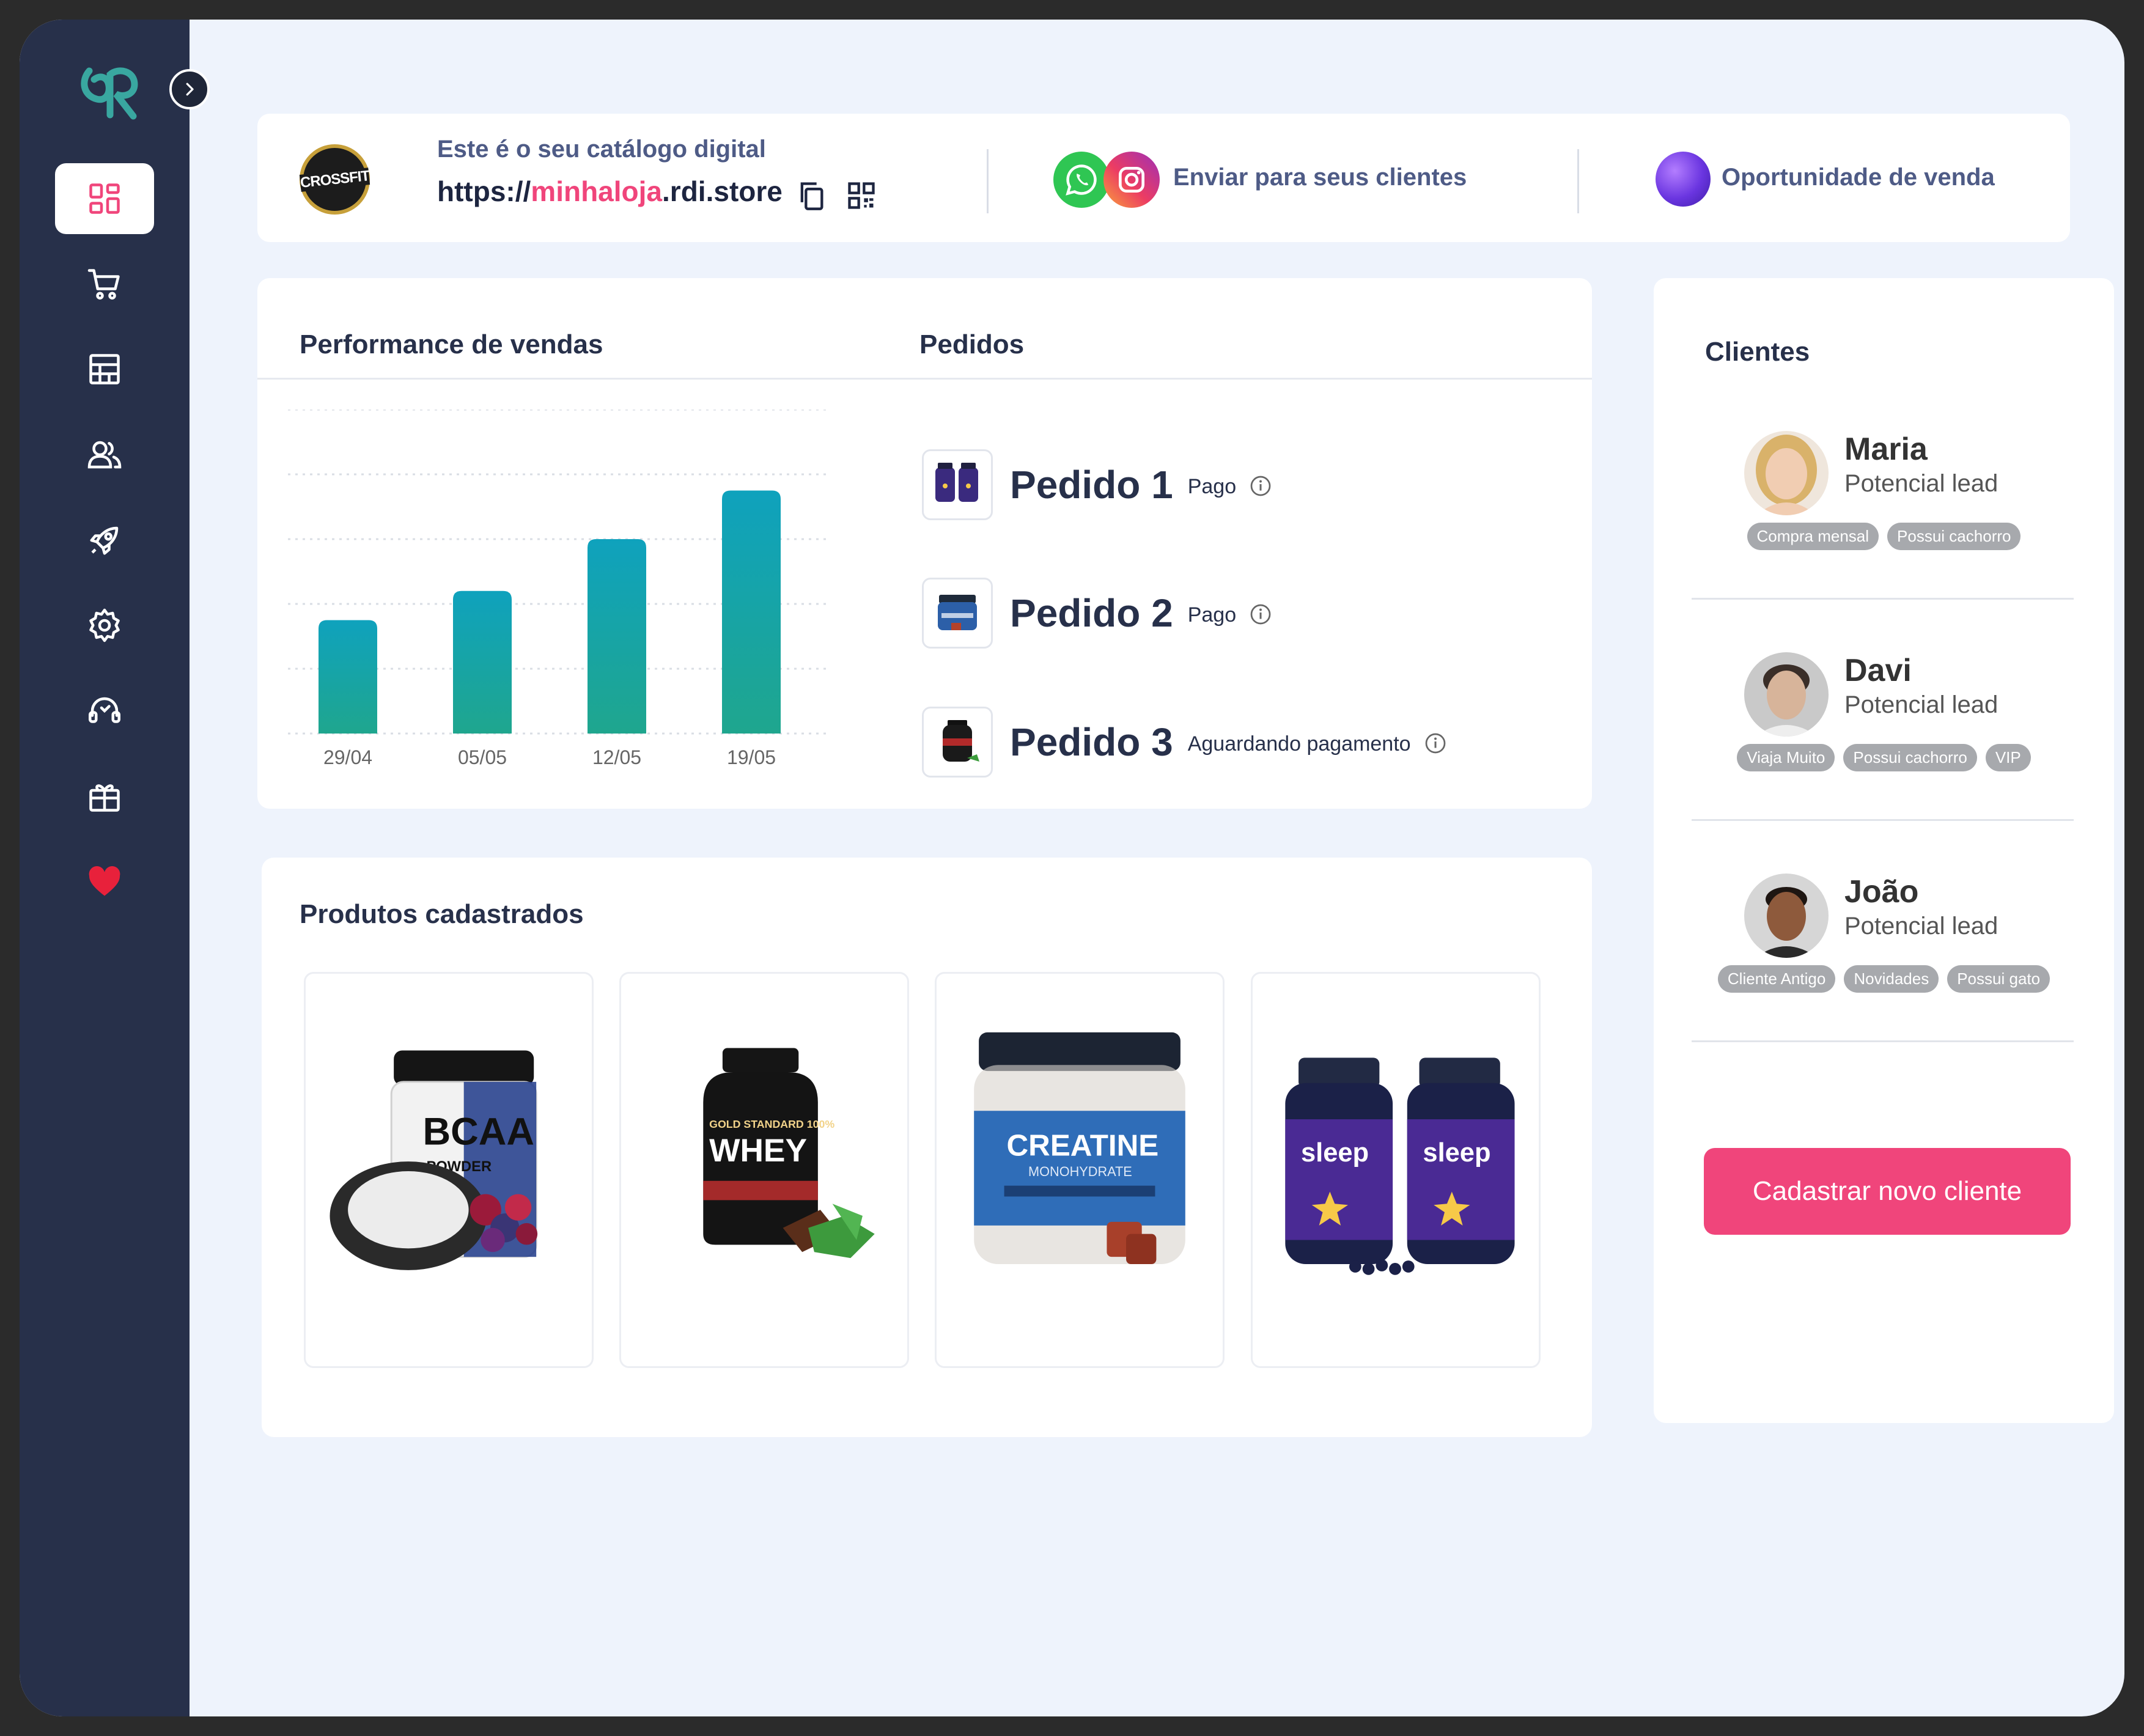  I want to click on gift-icon, so click(105, 798).